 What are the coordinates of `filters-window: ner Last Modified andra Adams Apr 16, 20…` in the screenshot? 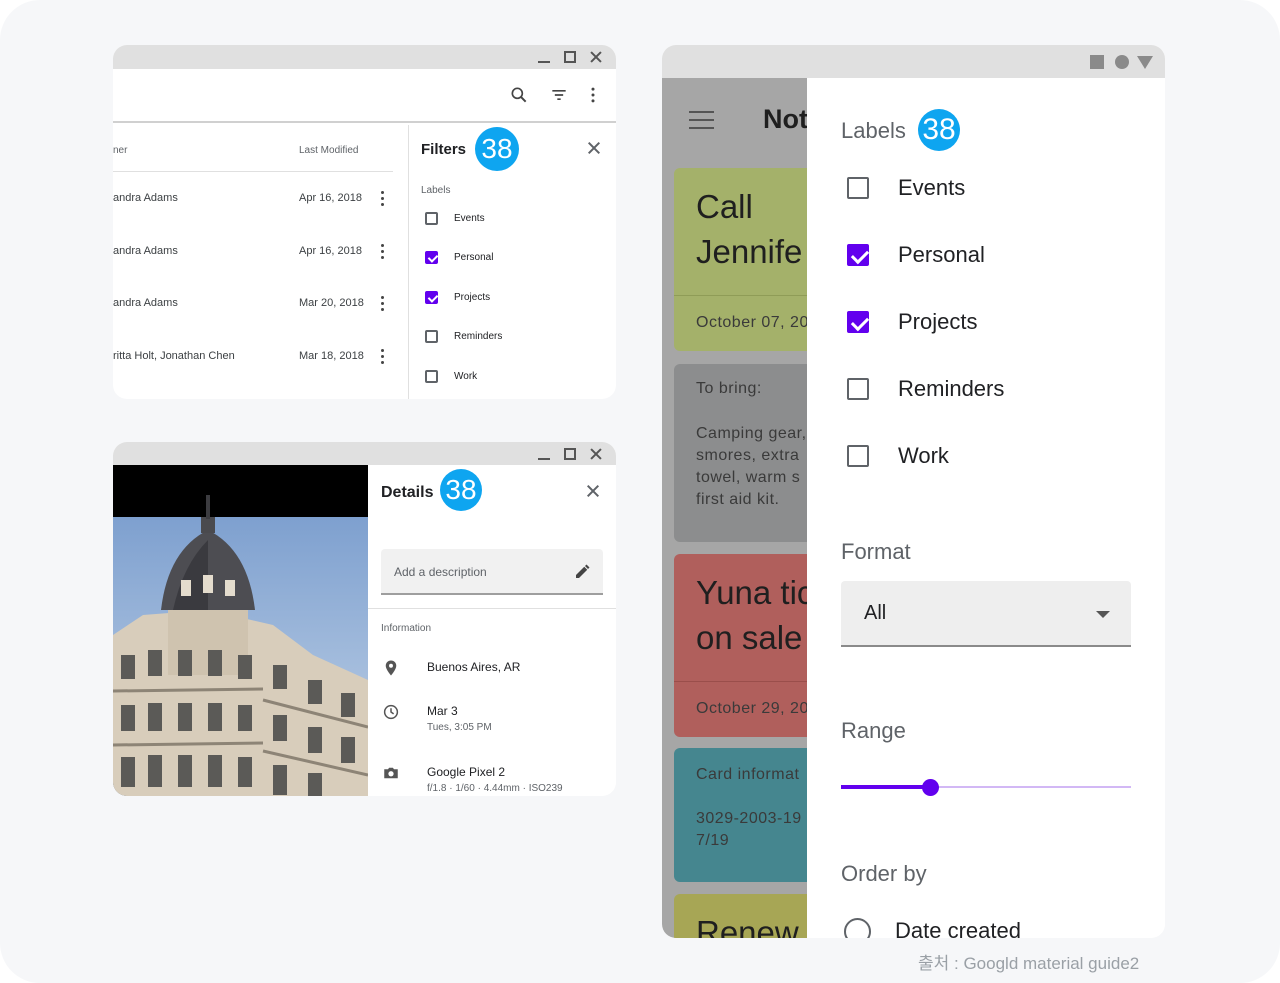 It's located at (364, 222).